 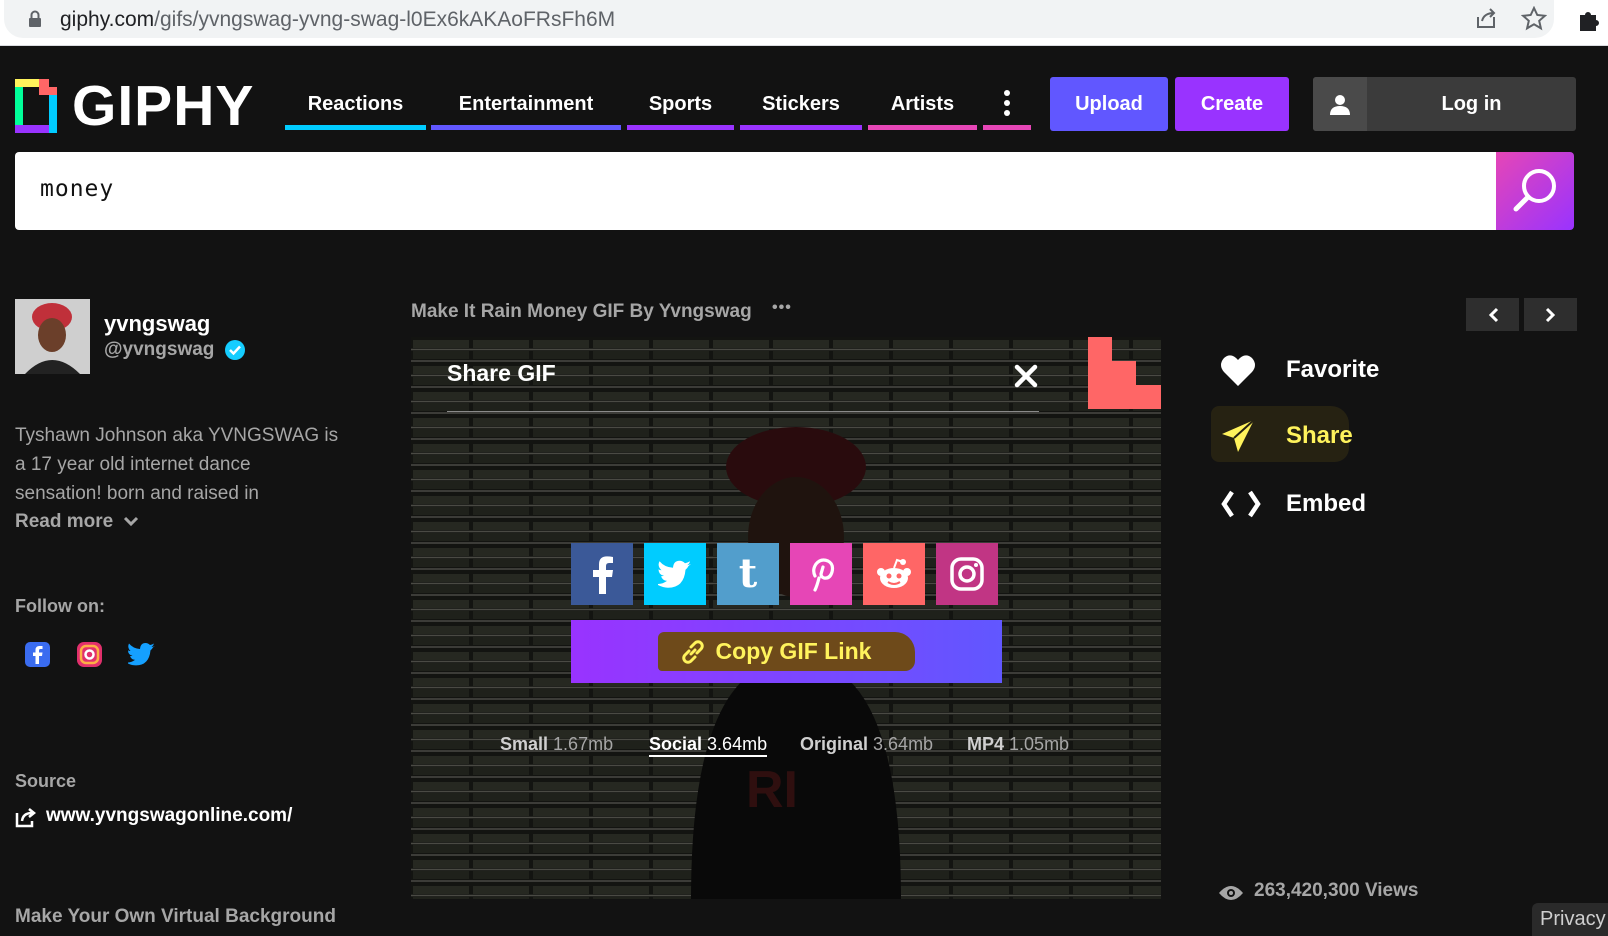 I want to click on bio-line: Tyshawn Johnson aka YVNGSWAG is, so click(x=177, y=435).